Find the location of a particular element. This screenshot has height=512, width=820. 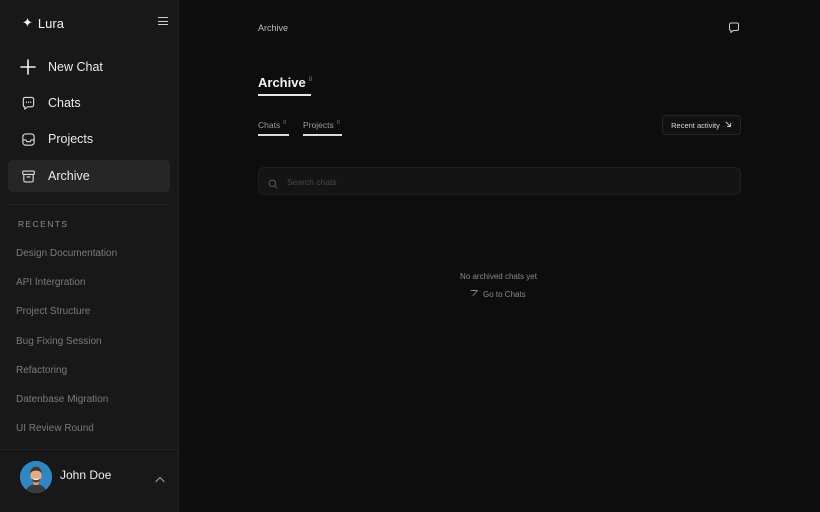

plus-icon is located at coordinates (28, 67).